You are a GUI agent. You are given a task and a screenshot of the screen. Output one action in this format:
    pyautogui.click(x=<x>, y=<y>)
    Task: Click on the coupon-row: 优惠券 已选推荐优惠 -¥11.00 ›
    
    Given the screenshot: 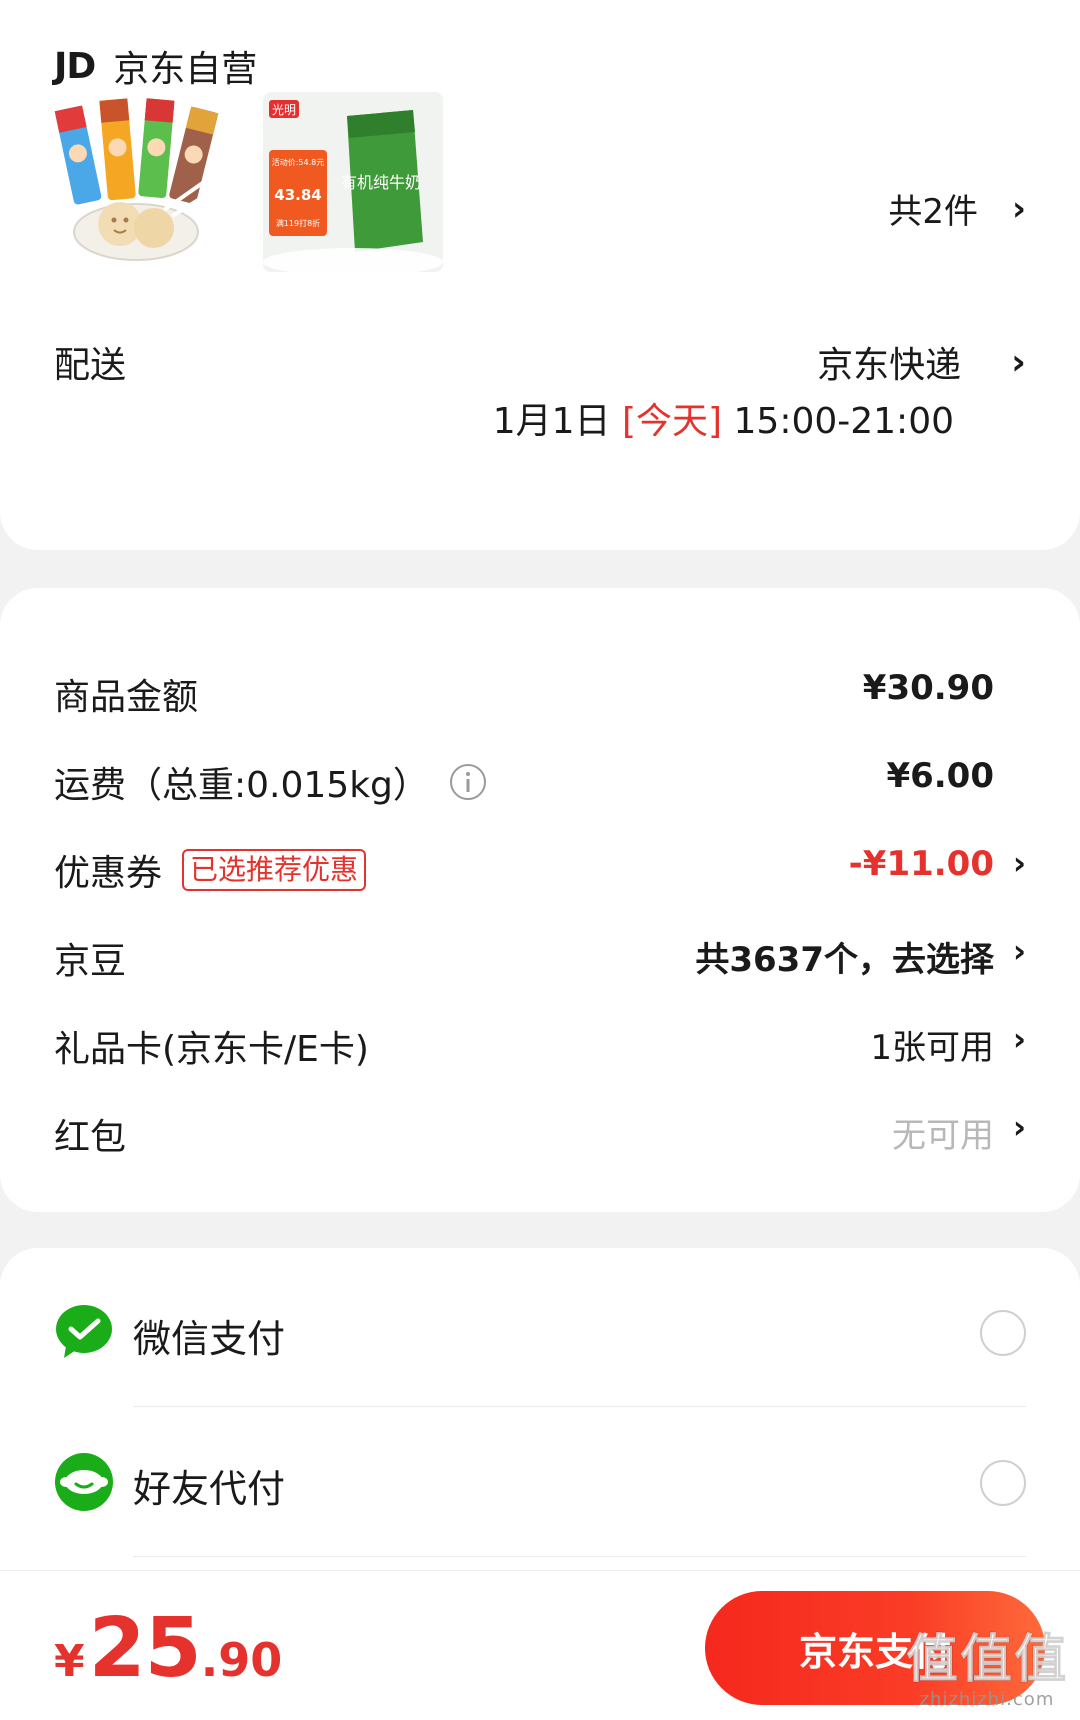 What is the action you would take?
    pyautogui.click(x=540, y=874)
    